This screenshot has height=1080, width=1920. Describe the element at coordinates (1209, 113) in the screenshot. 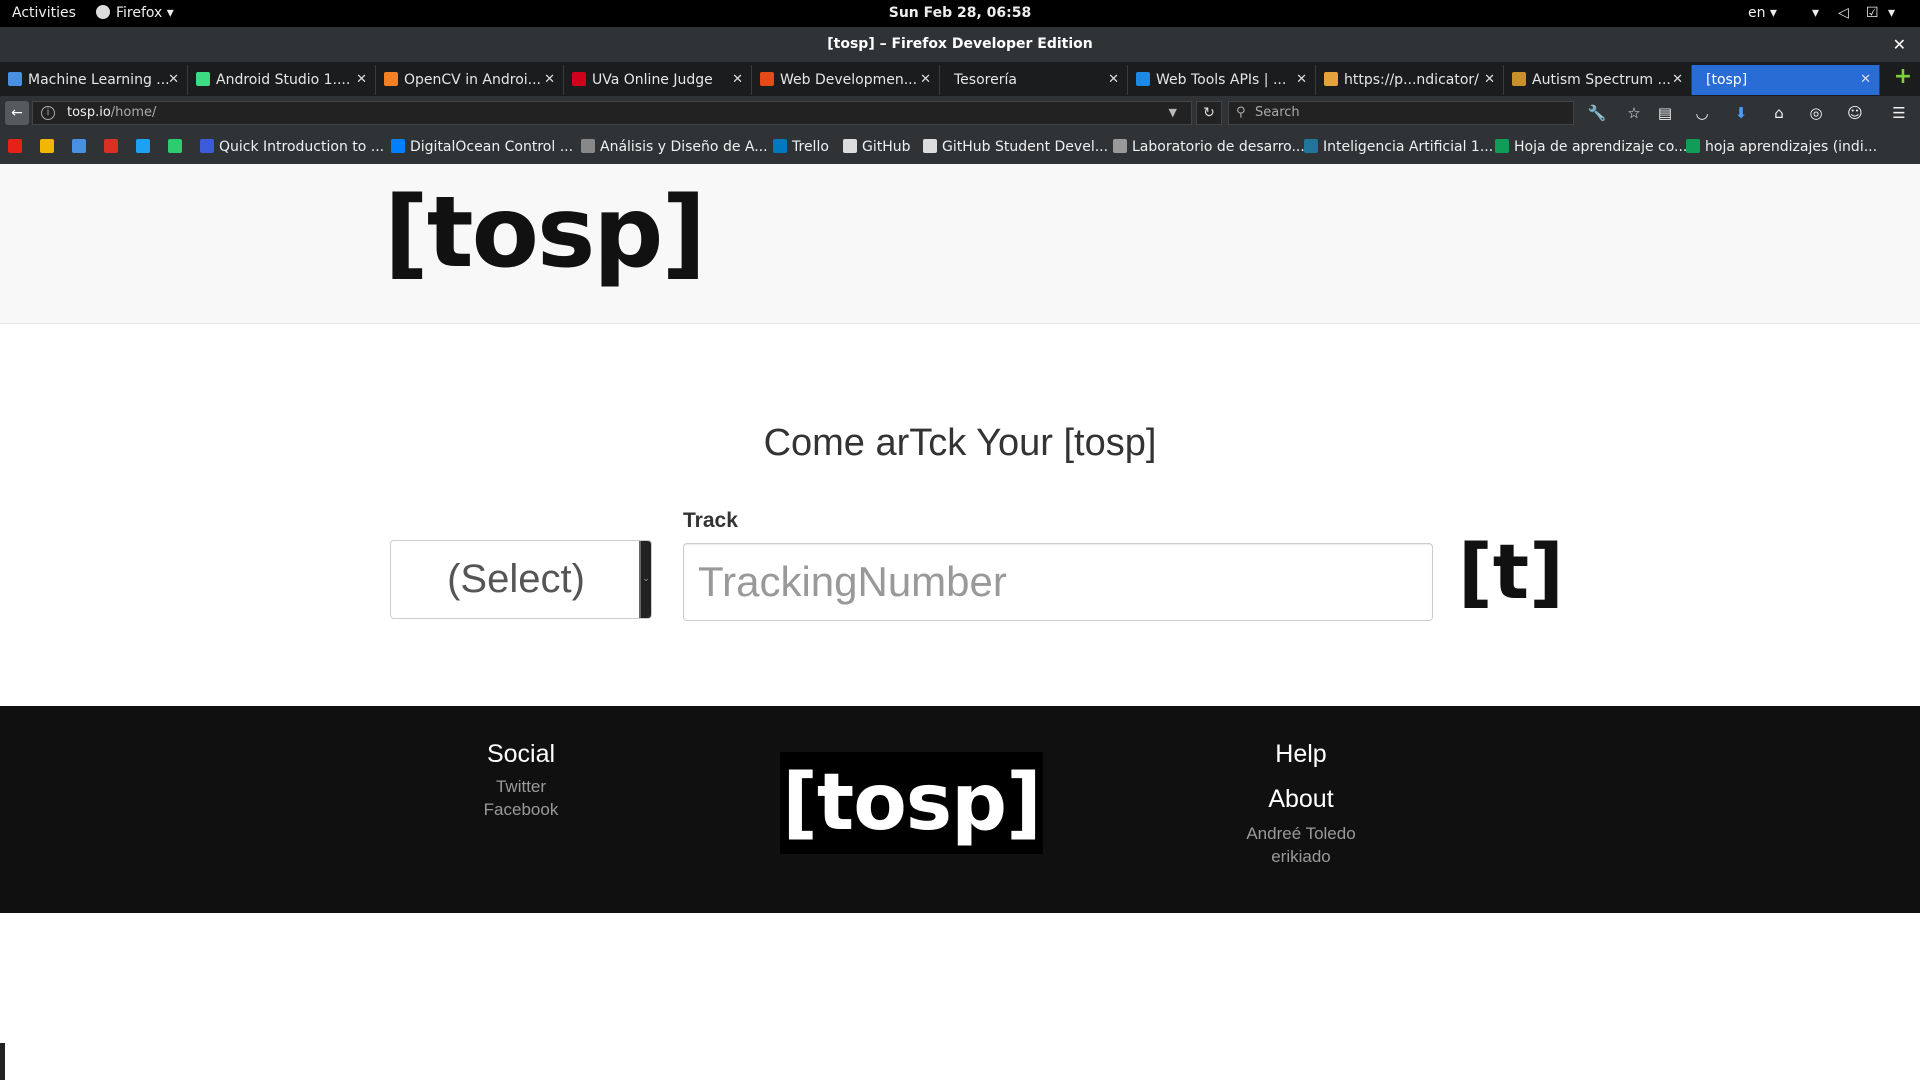

I see `reload-button: ↻` at that location.